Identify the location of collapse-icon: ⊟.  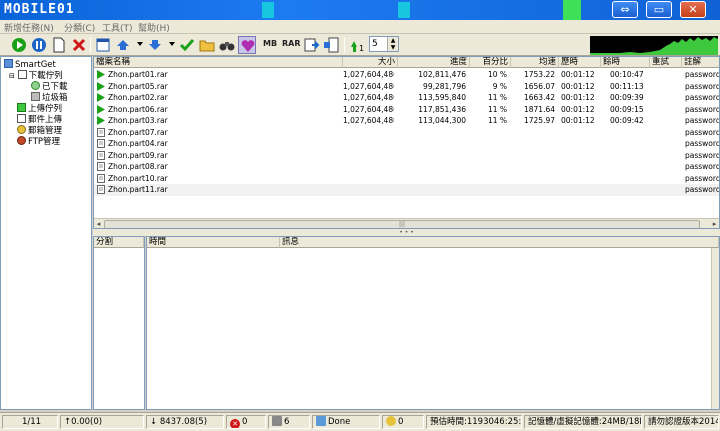
(12, 76).